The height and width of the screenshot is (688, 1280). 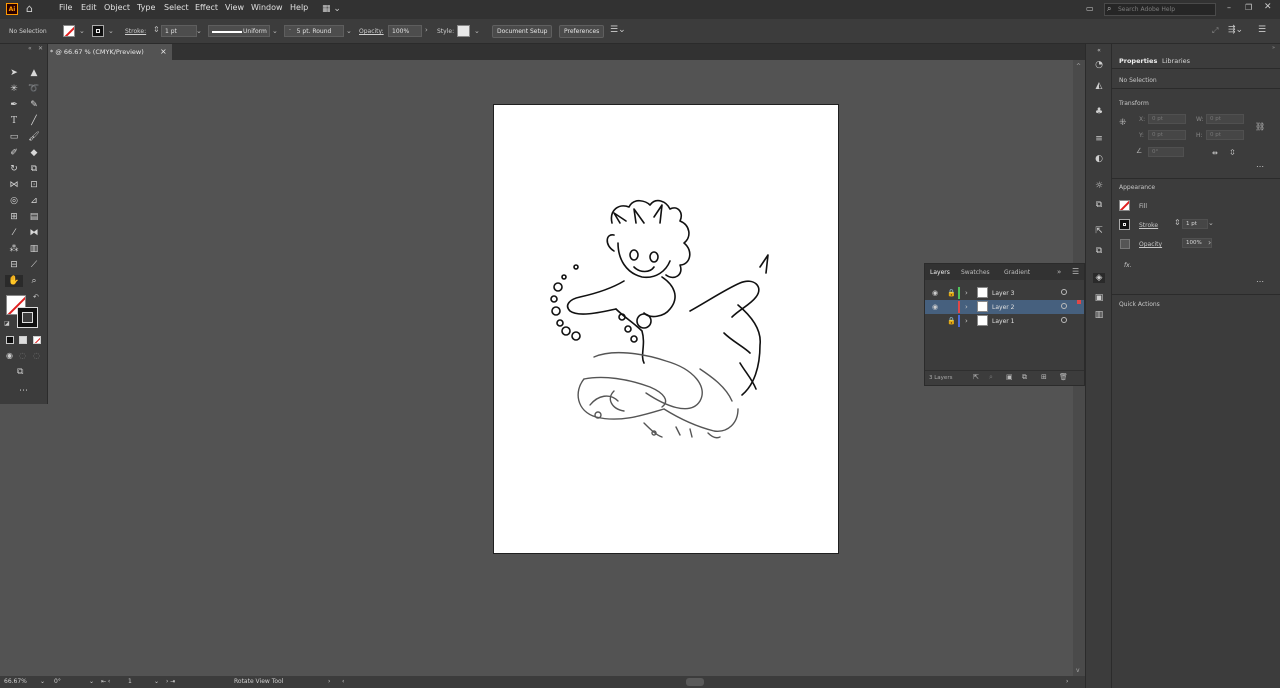 I want to click on more-options-icon: ⋯, so click(x=1260, y=166).